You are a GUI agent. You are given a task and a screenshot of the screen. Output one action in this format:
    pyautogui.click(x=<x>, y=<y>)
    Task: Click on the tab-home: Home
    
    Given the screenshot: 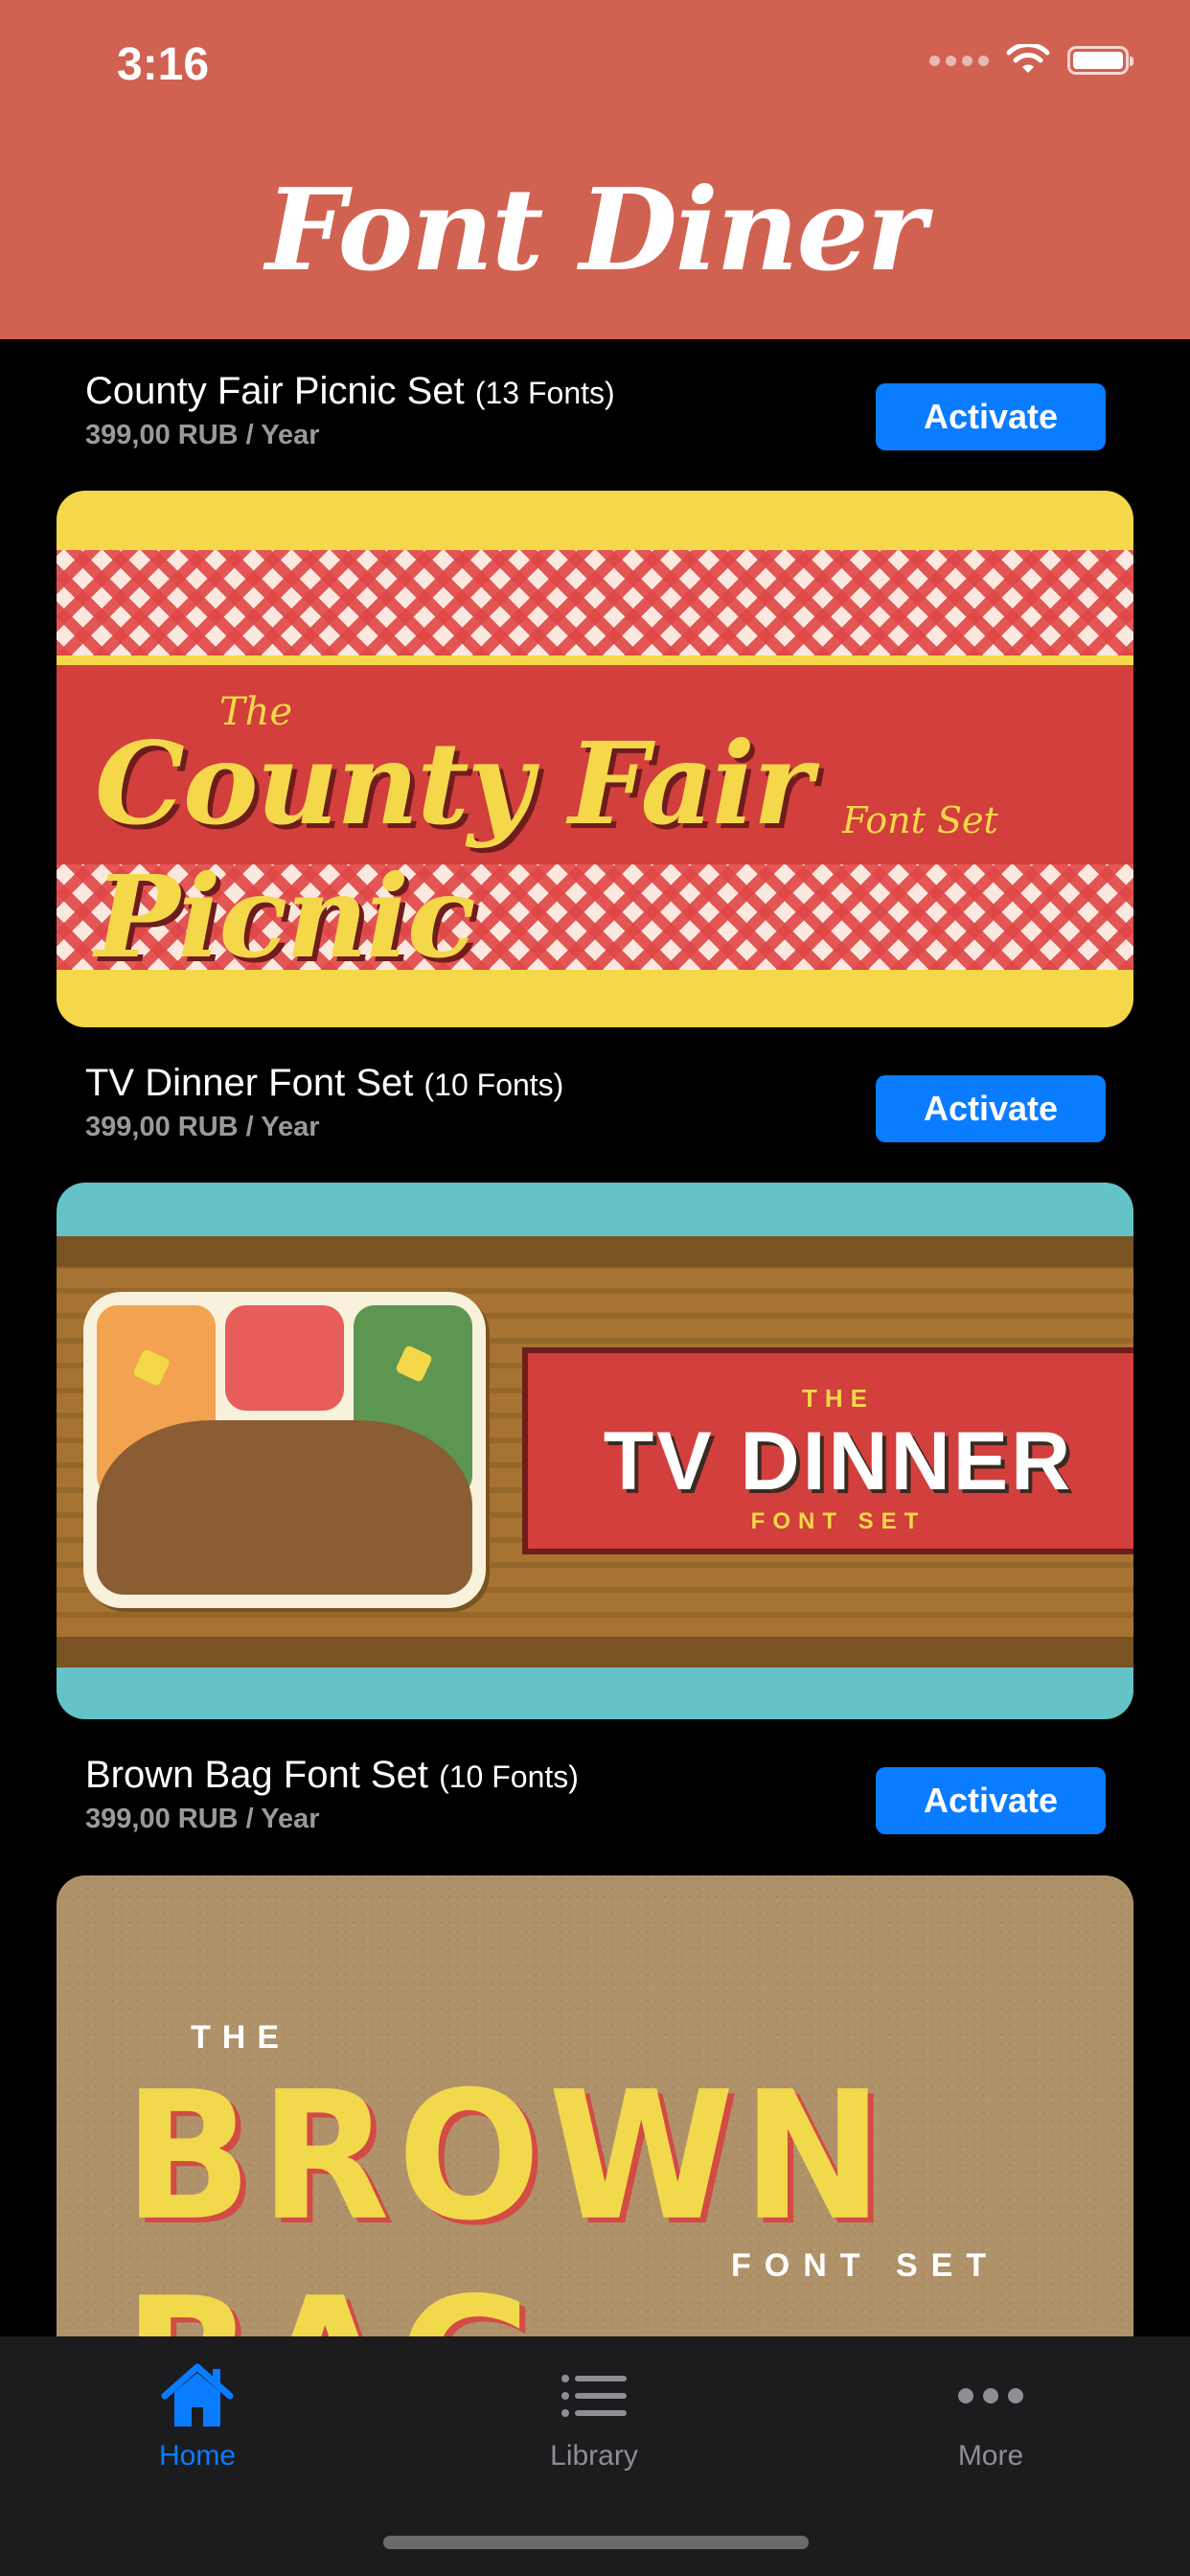 What is the action you would take?
    pyautogui.click(x=197, y=2415)
    